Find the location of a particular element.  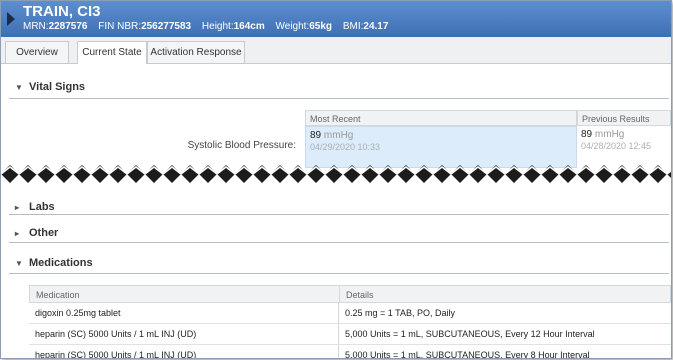

height-label: Height: is located at coordinates (217, 26).